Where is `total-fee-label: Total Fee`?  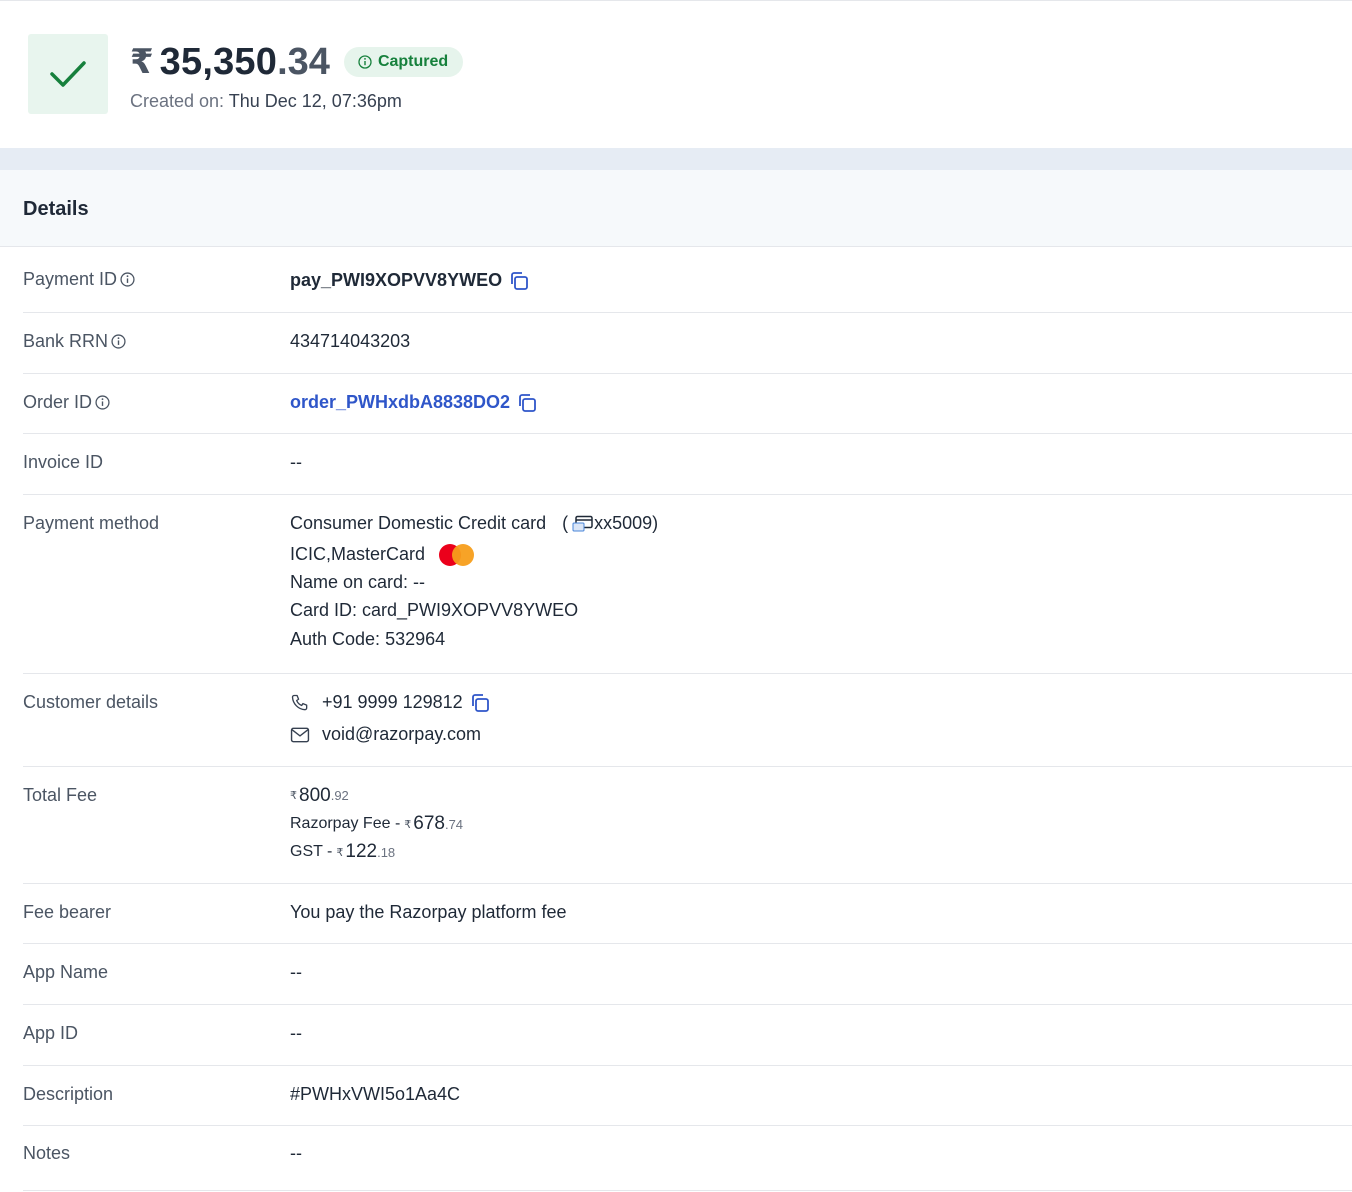
total-fee-label: Total Fee is located at coordinates (60, 795).